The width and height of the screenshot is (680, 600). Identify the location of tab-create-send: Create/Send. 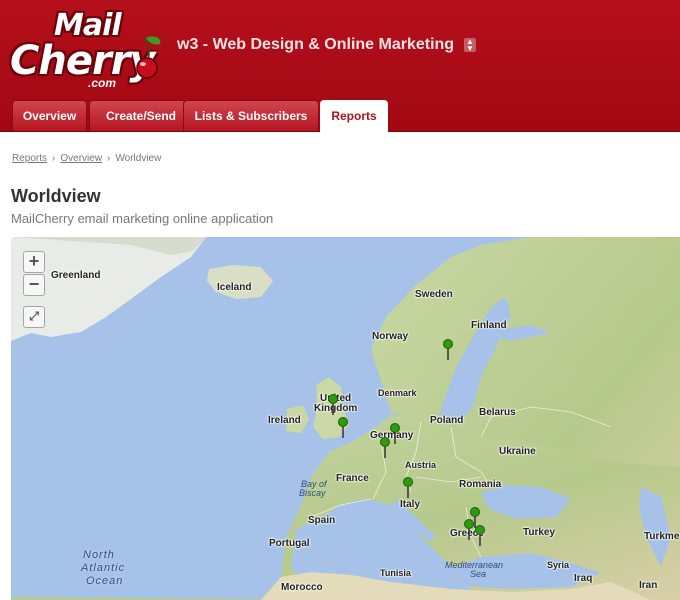
(141, 115).